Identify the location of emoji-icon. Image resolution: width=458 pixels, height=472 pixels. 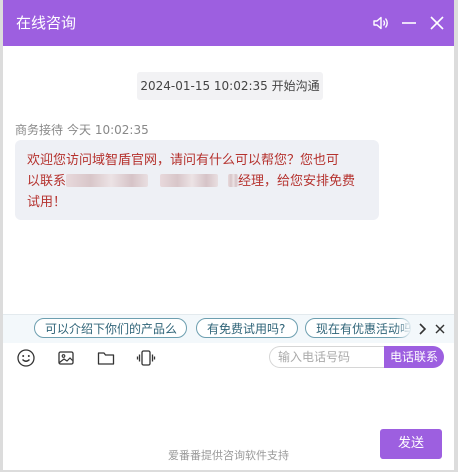
(26, 358).